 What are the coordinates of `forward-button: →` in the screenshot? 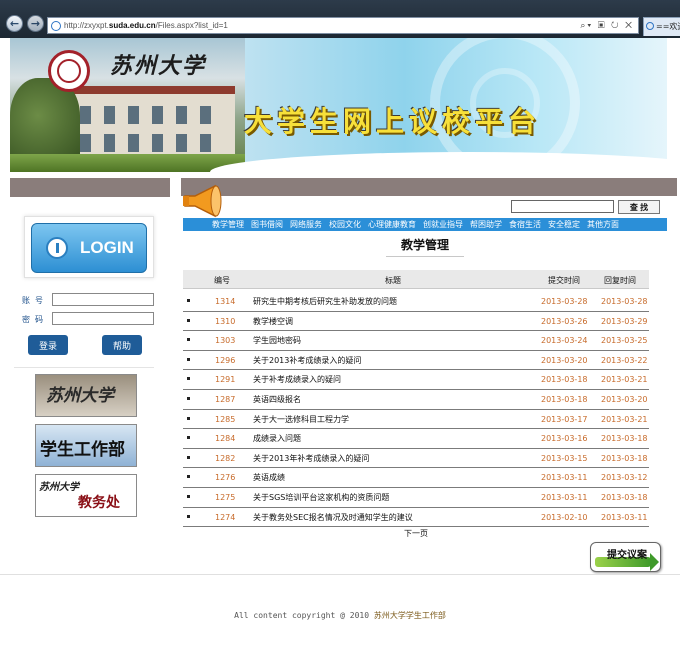 It's located at (35, 23).